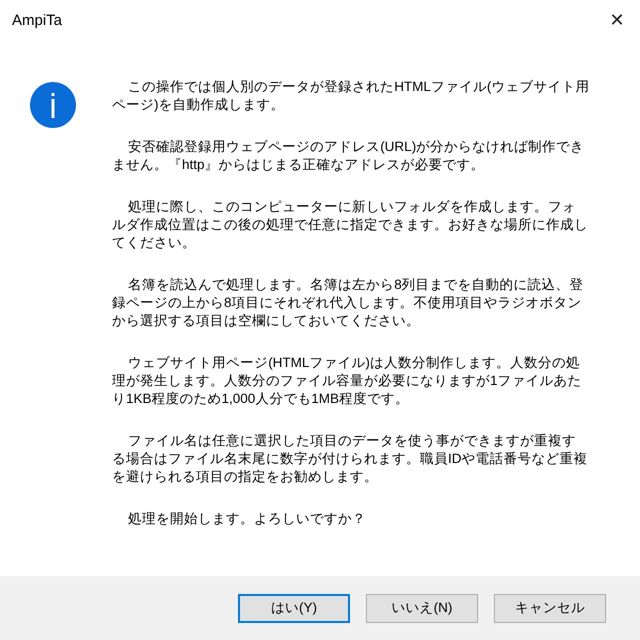  I want to click on message-text: ウェブサイト用ページ(HTMLファイル)は人数分制作します。人数分の処理が発生します。人数分のファイル容量が必要になりますが1ファイルあたり1KB程度のため1,000人分でも1MB程度です。, so click(347, 381).